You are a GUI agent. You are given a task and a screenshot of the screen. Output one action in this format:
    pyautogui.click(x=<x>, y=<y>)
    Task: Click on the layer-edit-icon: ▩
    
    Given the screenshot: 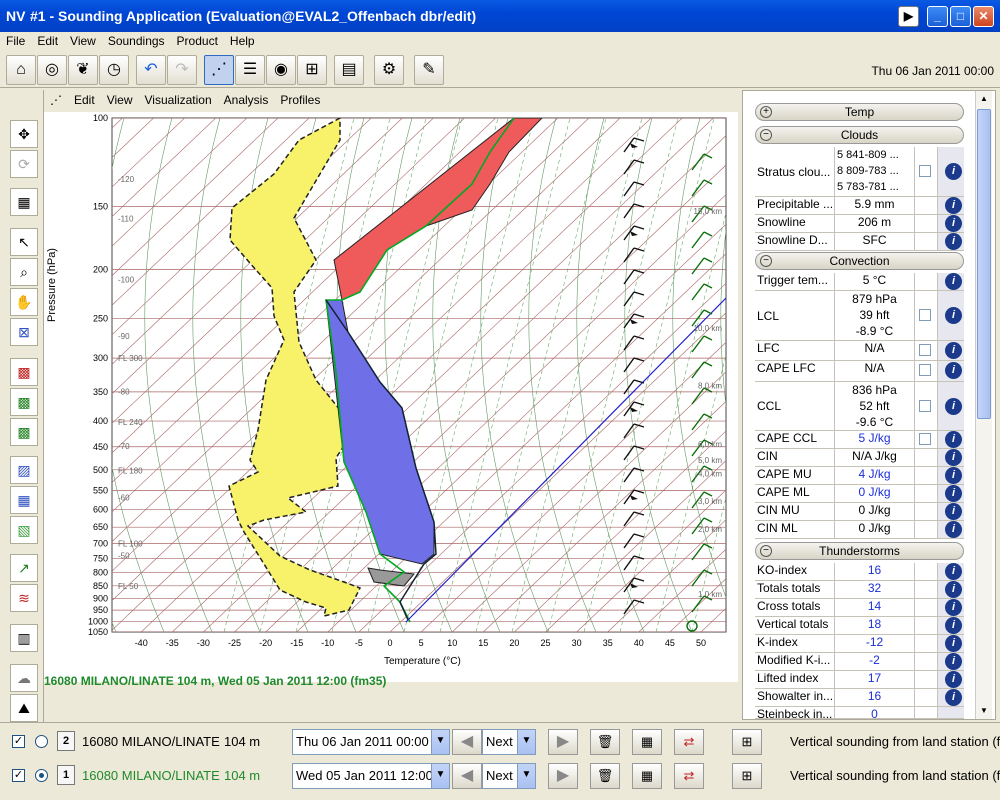 What is the action you would take?
    pyautogui.click(x=24, y=432)
    